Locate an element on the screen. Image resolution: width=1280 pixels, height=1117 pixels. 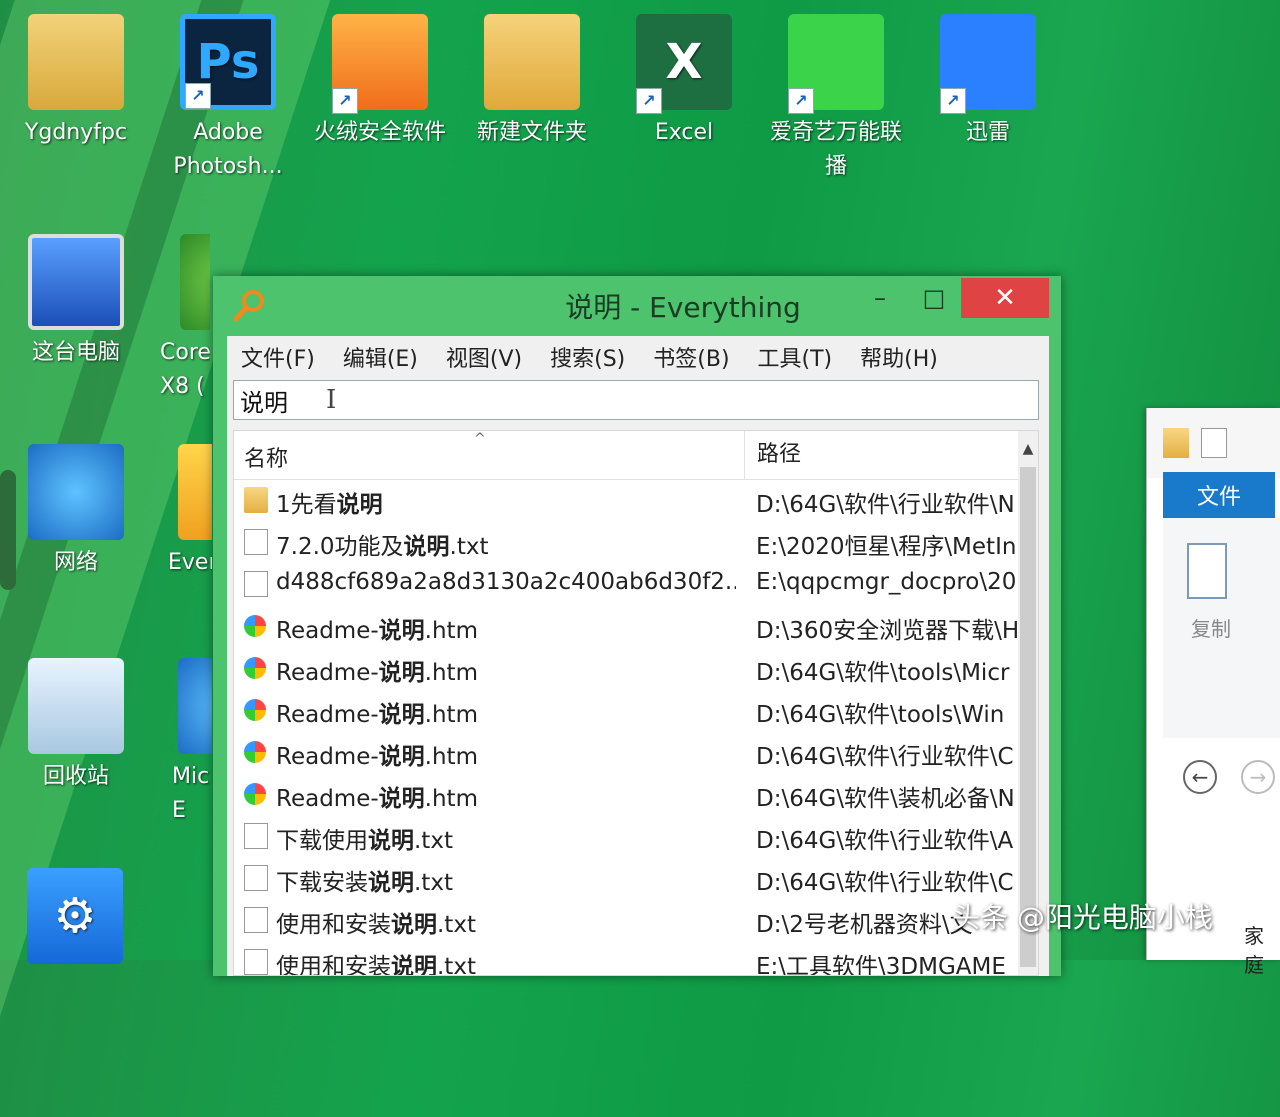
result-row: 使用和安装说明.txt E:\工具软件\3DMGAME is located at coordinates (627, 958).